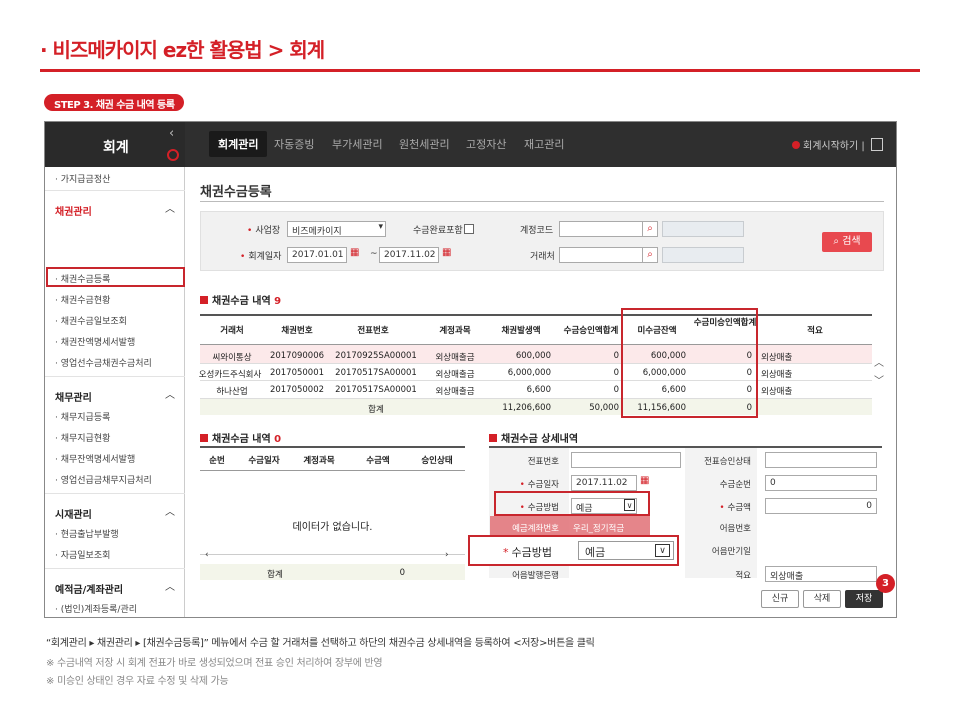 Image resolution: width=960 pixels, height=720 pixels. What do you see at coordinates (376, 410) in the screenshot?
I see `total-label: 합계` at bounding box center [376, 410].